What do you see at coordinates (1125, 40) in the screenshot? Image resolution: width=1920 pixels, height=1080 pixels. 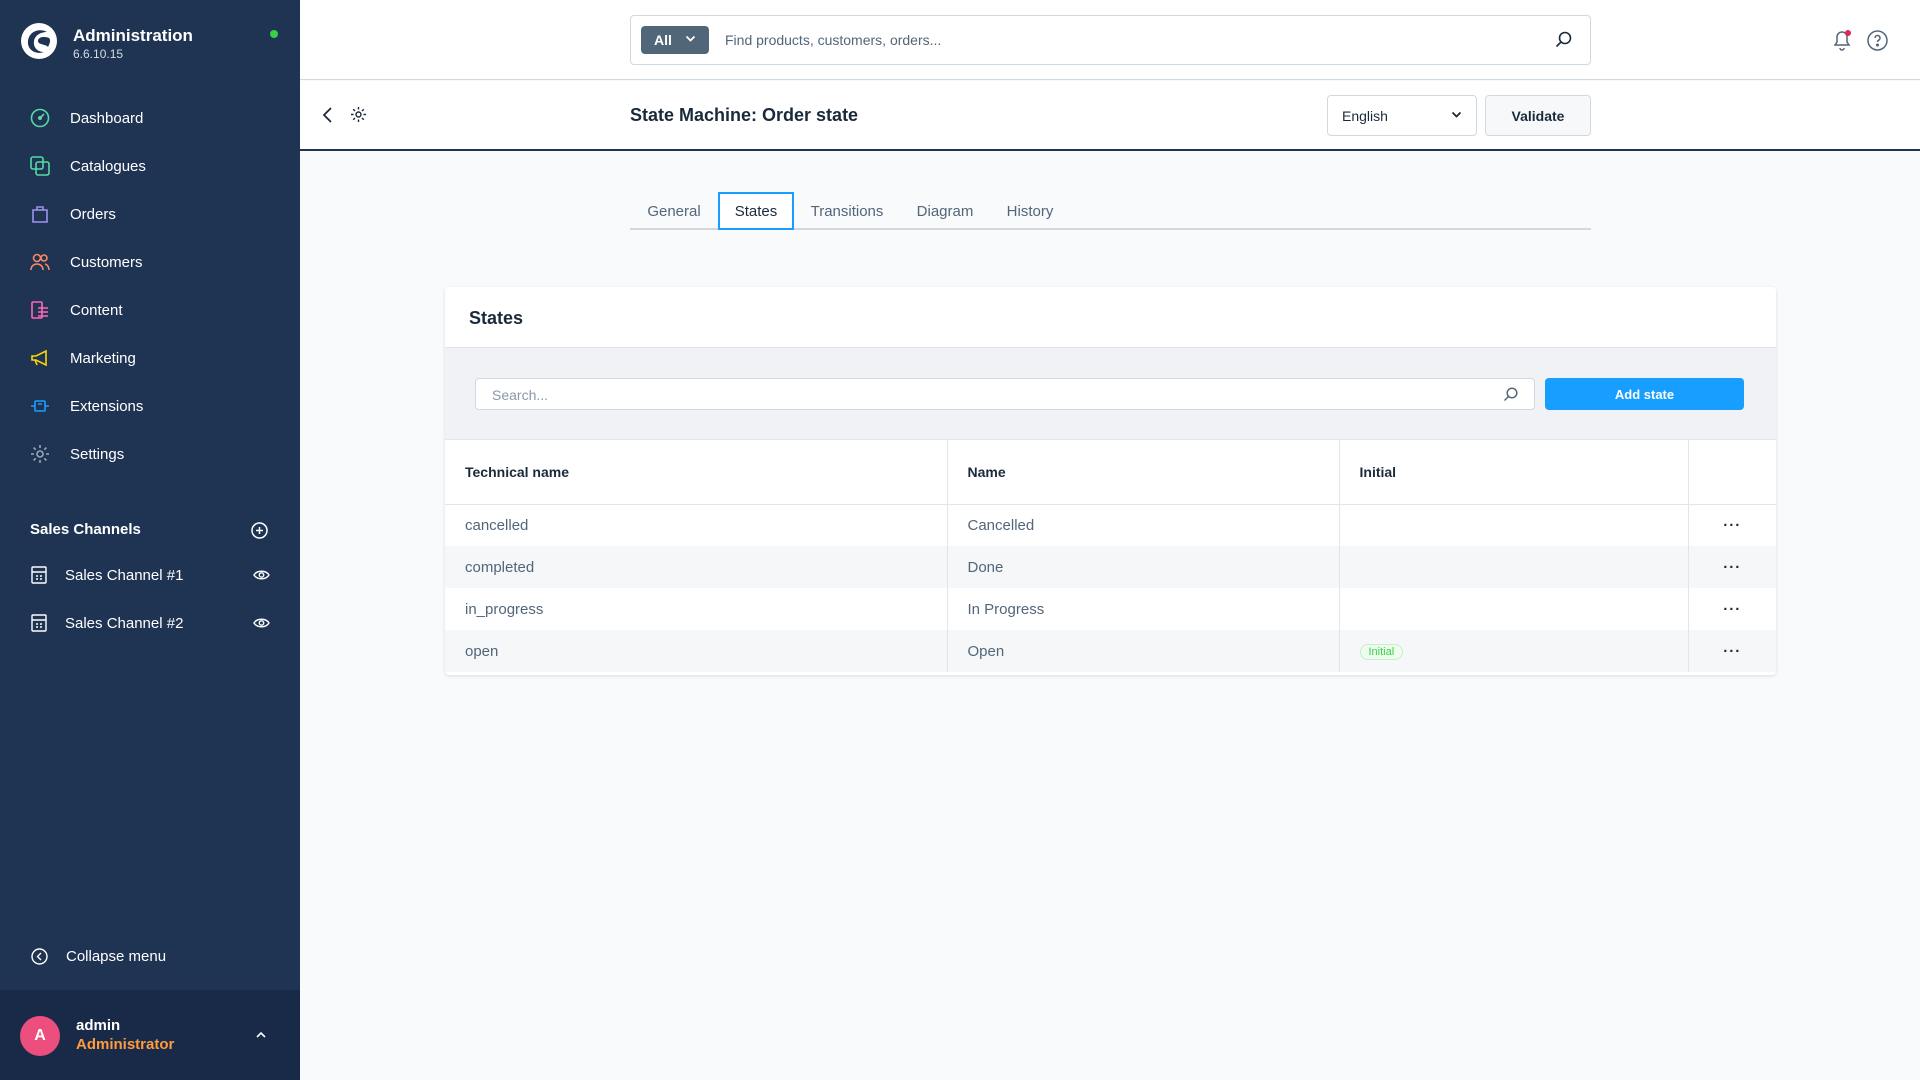 I see `global-search-input` at bounding box center [1125, 40].